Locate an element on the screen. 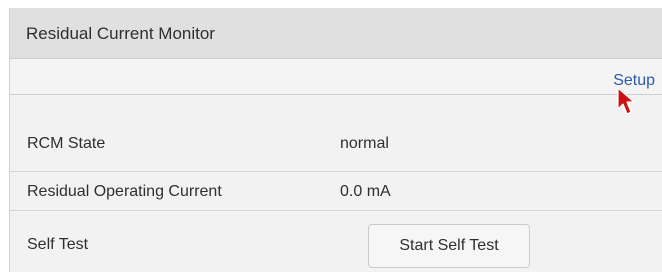  residual-operating-current-row: Residual Operating Current 0.0 mA is located at coordinates (336, 191).